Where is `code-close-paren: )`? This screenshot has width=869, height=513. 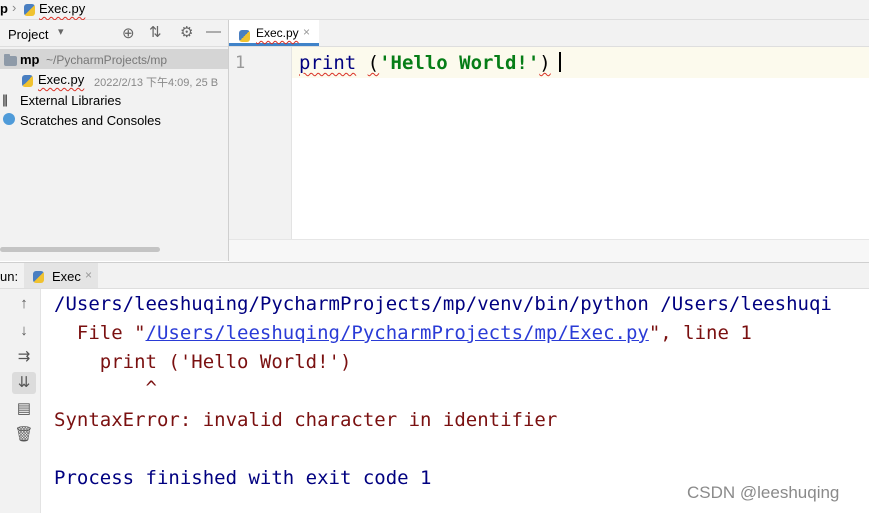 code-close-paren: ) is located at coordinates (545, 63).